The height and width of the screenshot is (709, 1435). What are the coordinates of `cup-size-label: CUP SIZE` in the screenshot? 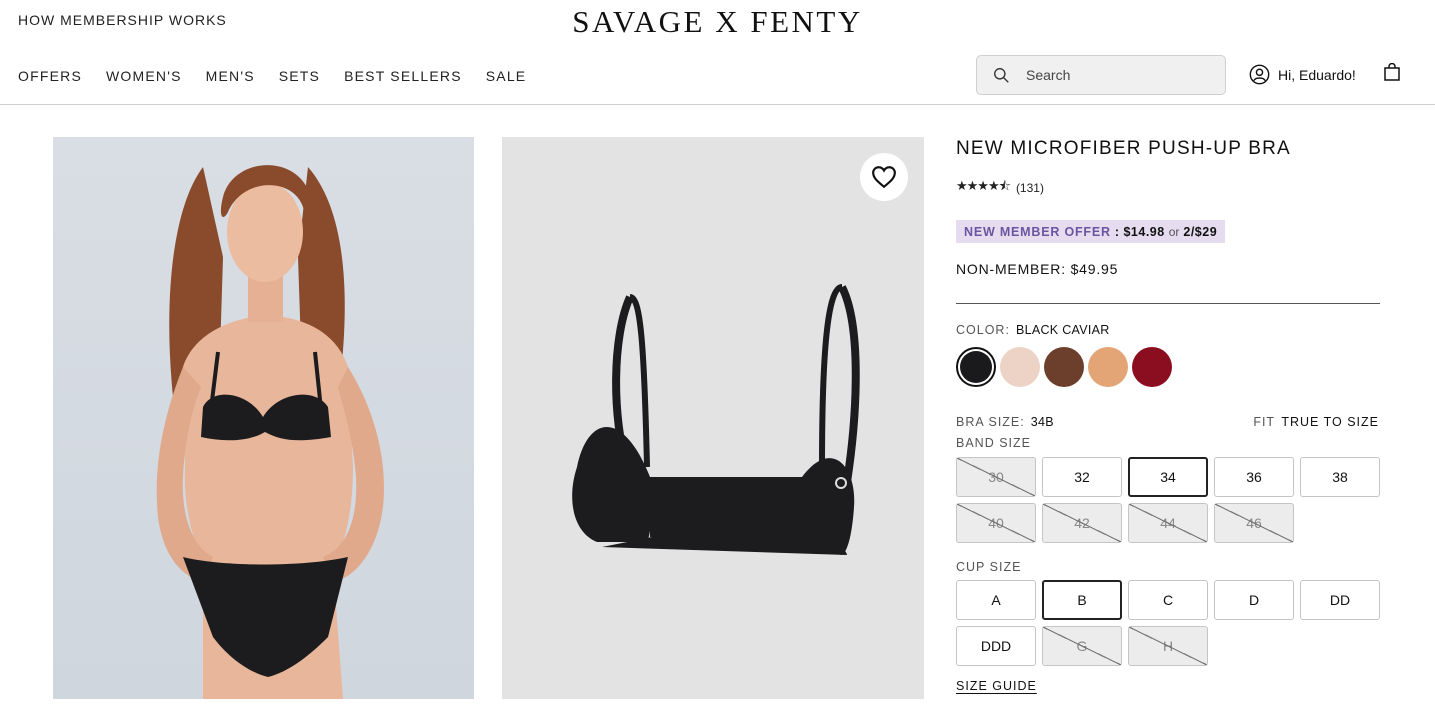 It's located at (989, 567).